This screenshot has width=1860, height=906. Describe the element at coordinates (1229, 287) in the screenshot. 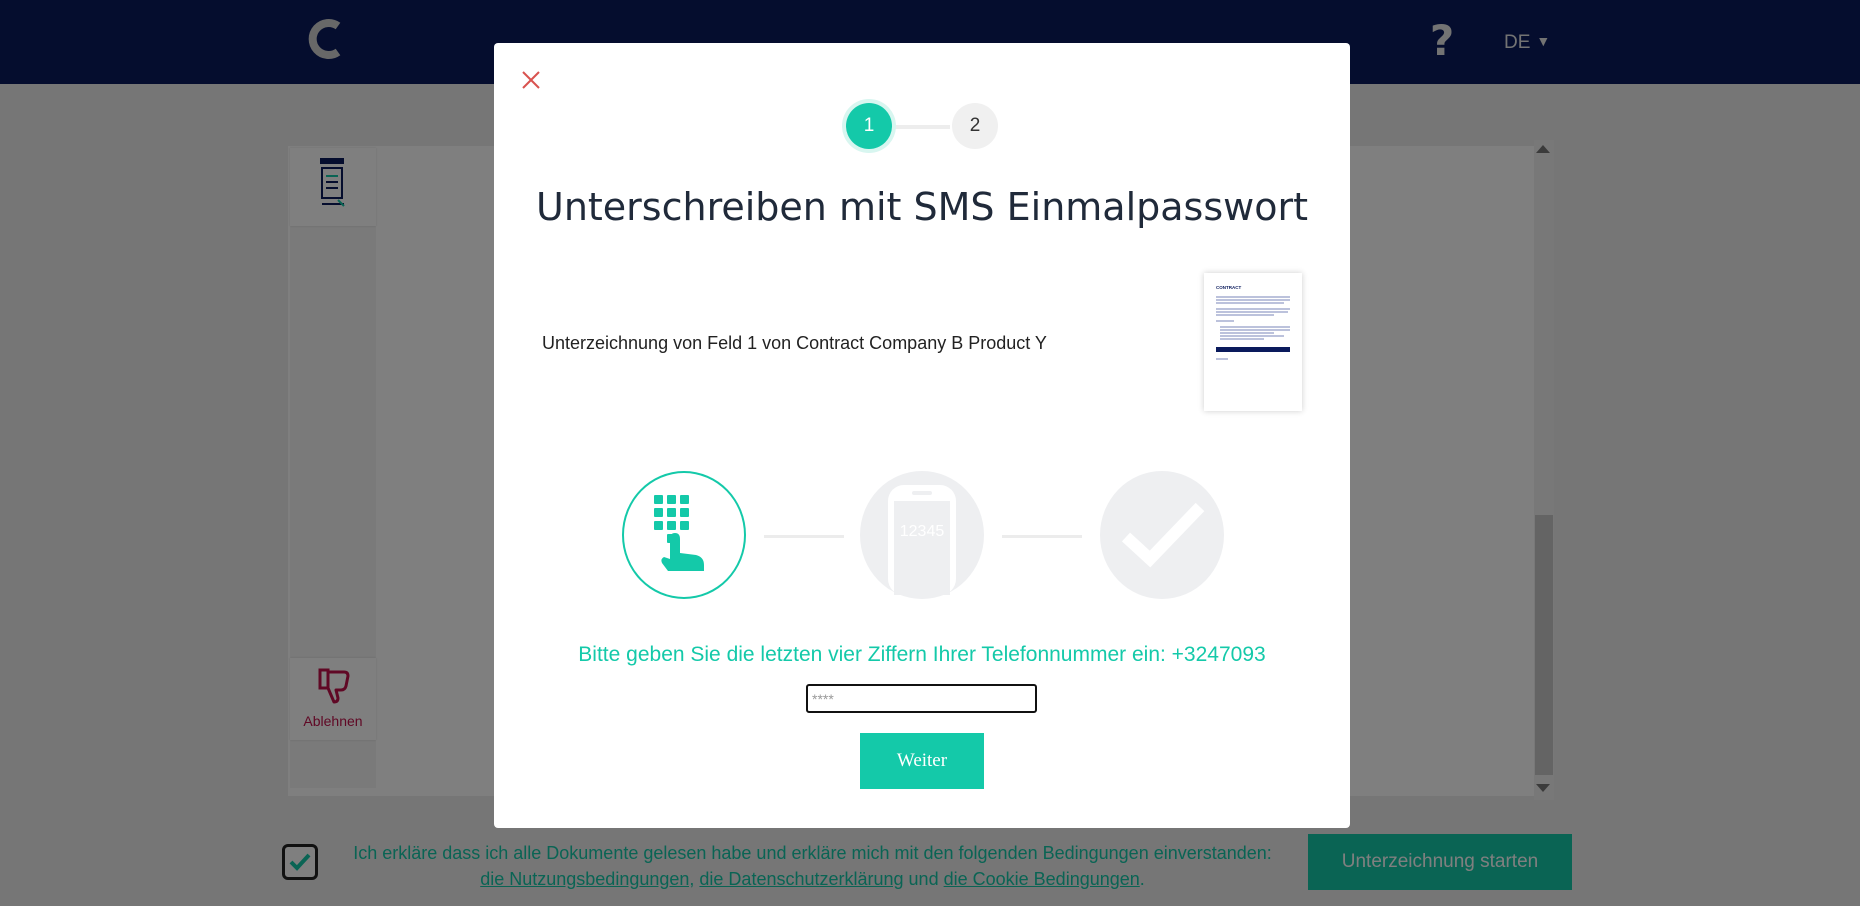

I see `document-preview-title: CONTRACT` at that location.